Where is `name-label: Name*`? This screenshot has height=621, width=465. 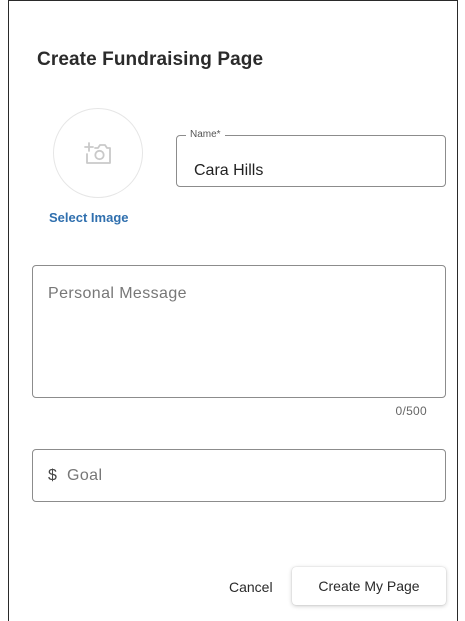
name-label: Name* is located at coordinates (205, 135).